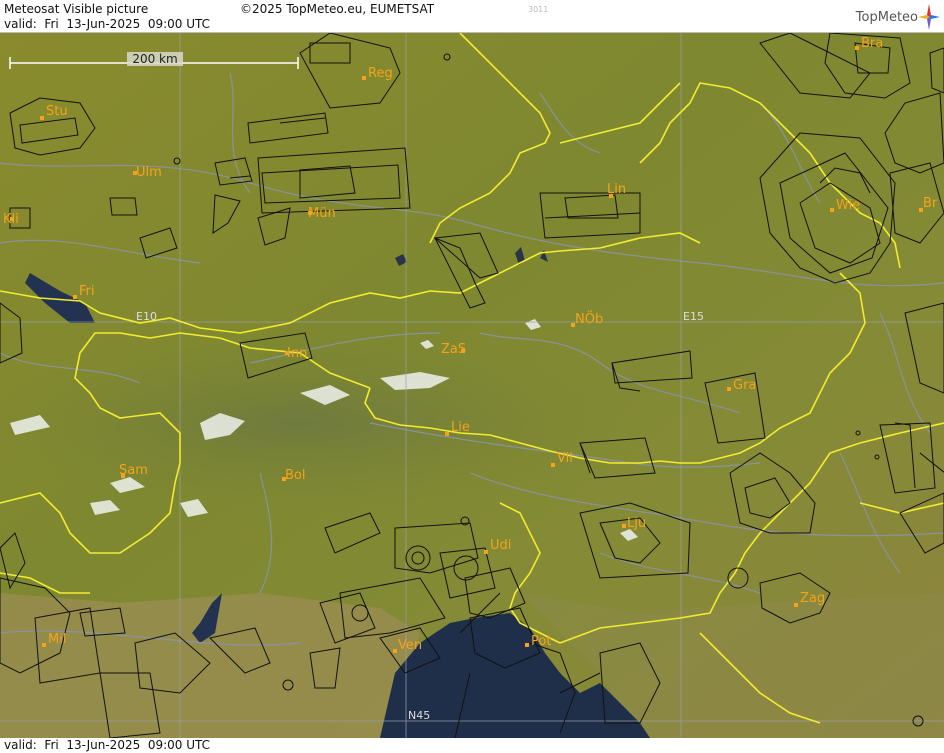  What do you see at coordinates (42, 118) in the screenshot?
I see `city-dot-stu` at bounding box center [42, 118].